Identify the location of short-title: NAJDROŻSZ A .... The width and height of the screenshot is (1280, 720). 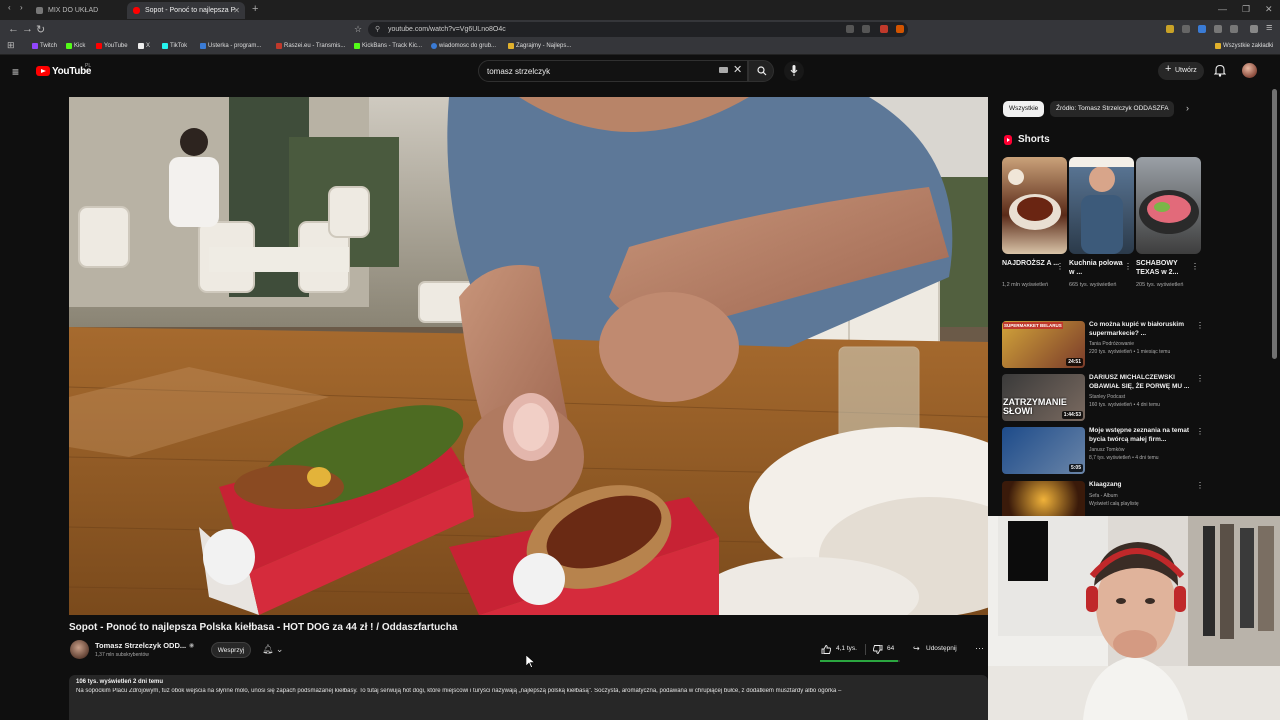
(1031, 263).